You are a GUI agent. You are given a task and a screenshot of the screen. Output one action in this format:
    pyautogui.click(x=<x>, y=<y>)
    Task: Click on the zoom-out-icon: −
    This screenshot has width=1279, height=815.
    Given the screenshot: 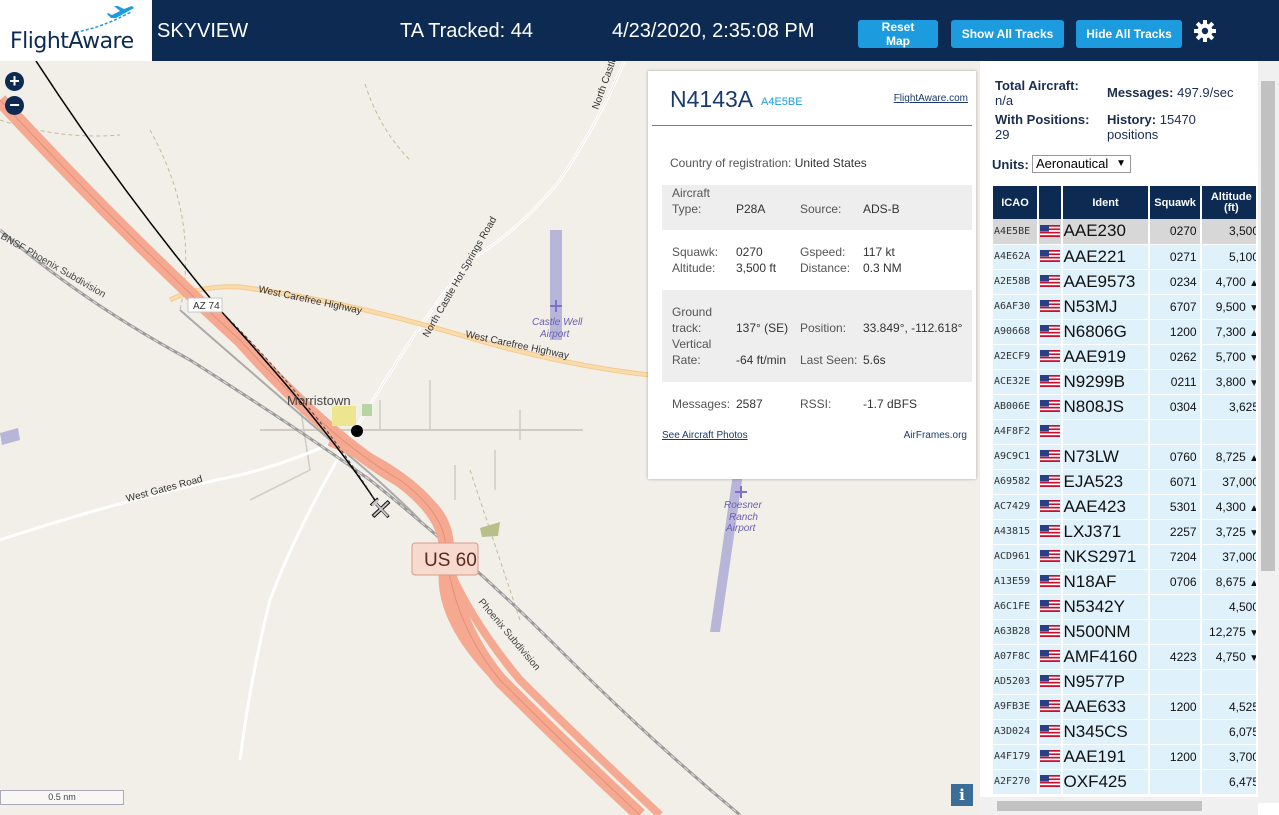 What is the action you would take?
    pyautogui.click(x=14, y=105)
    